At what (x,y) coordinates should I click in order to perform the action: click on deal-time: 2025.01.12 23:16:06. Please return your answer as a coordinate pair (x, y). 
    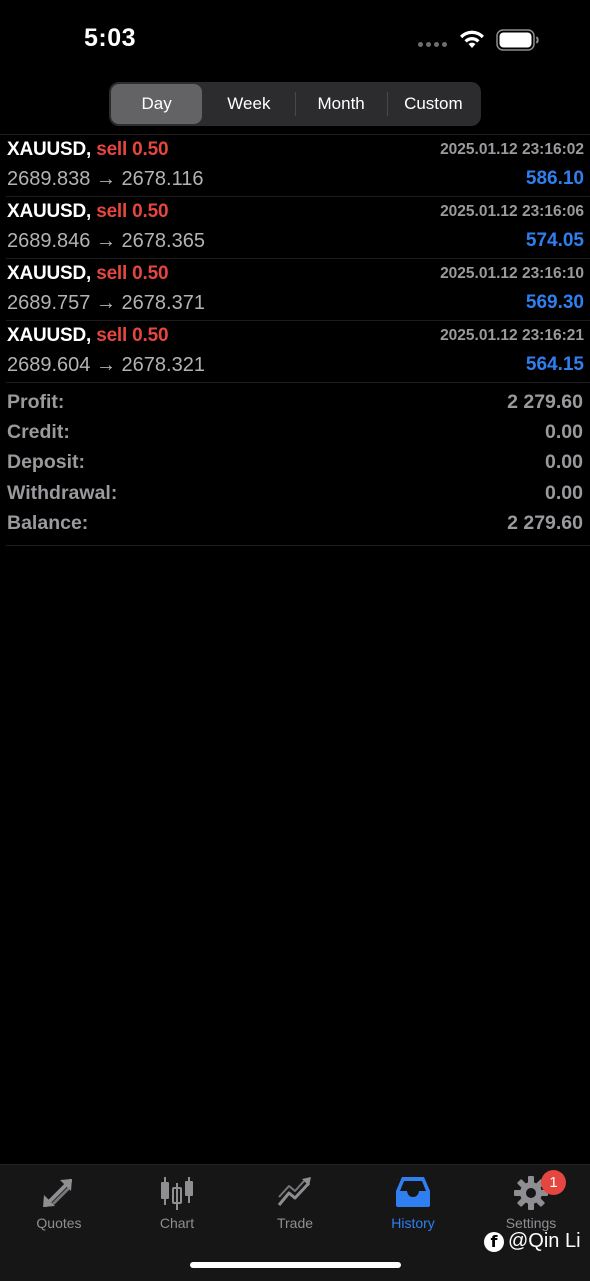
    Looking at the image, I should click on (512, 211).